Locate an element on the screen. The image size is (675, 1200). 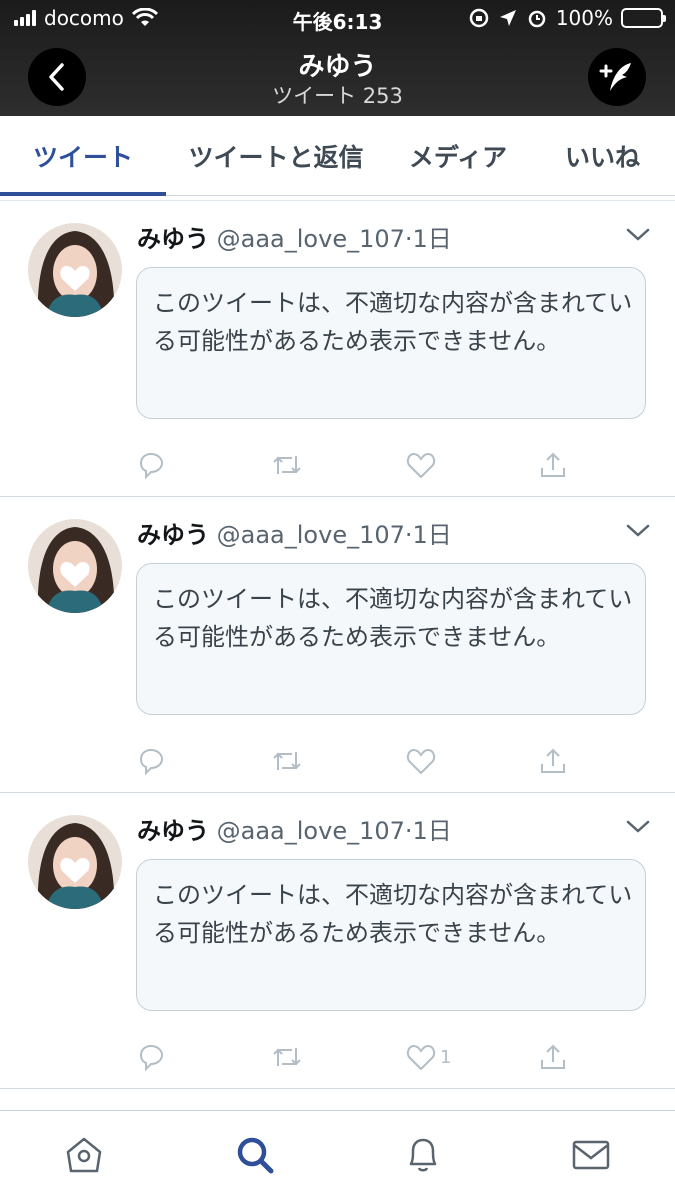
tweet-actions: 1 is located at coordinates (356, 1057).